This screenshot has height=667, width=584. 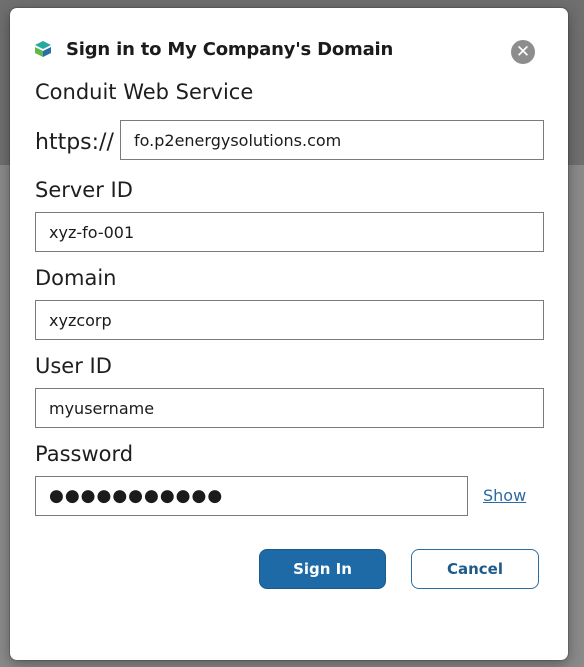 I want to click on service-url-input, so click(x=332, y=140).